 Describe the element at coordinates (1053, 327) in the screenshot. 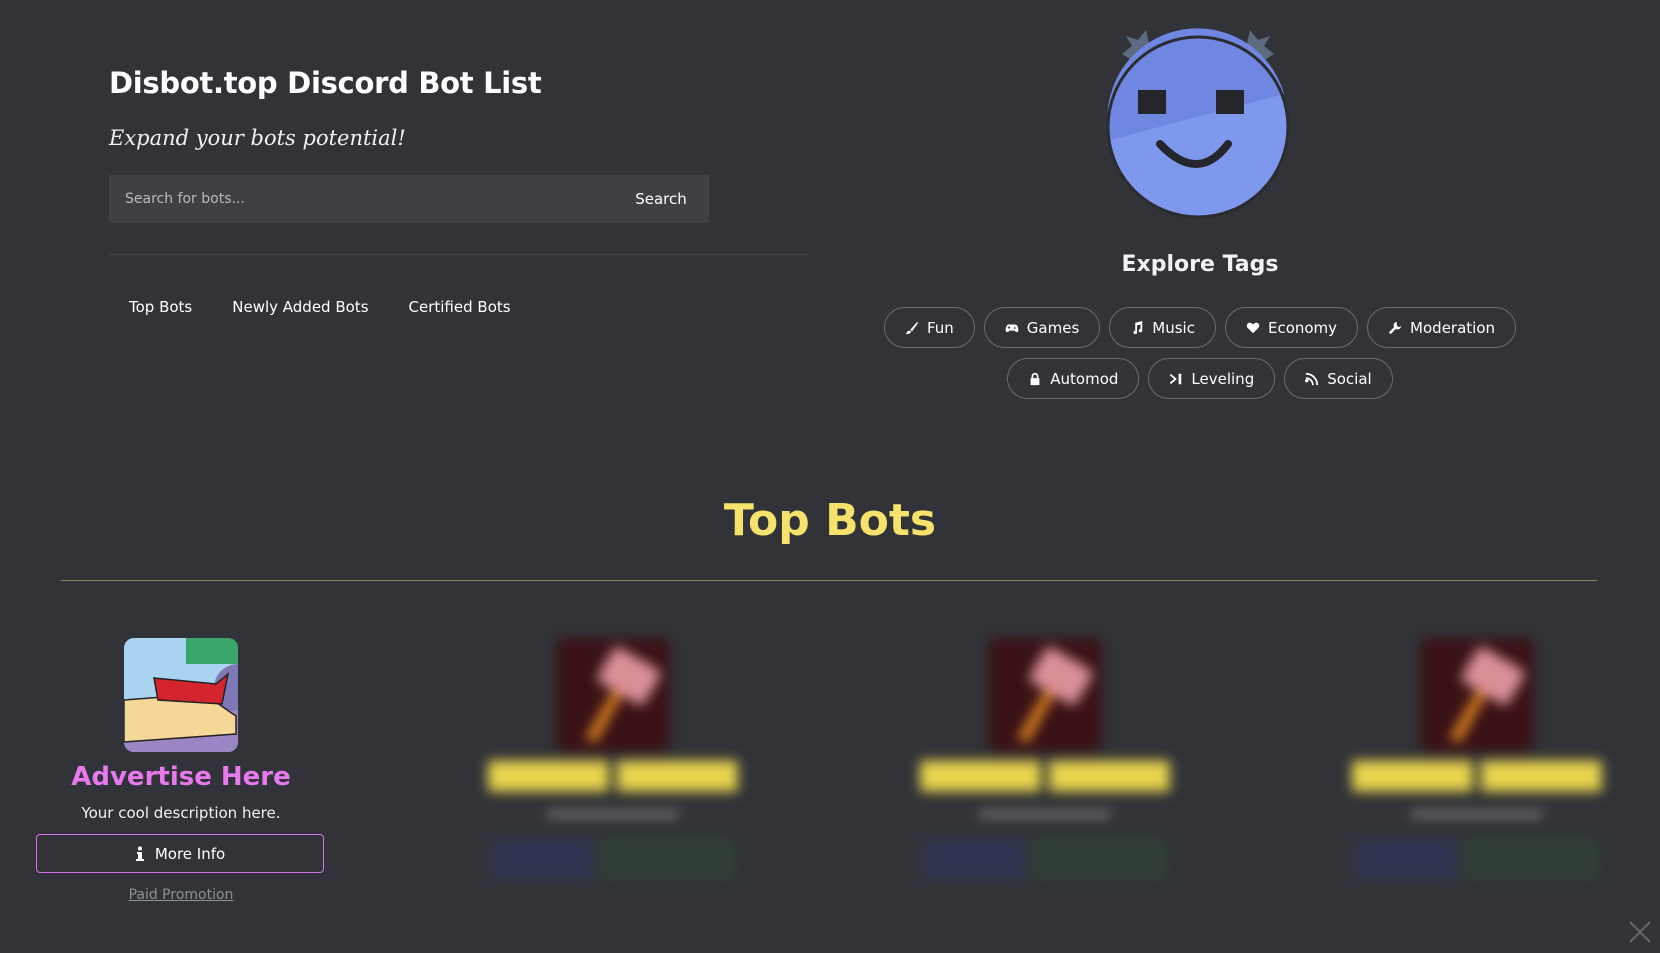

I see `tag-label: Games` at that location.